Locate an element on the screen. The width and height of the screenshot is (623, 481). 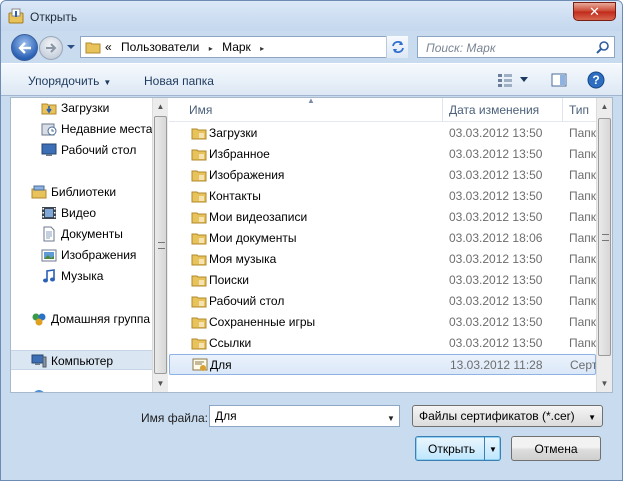
command-bar: Упорядочить ▼ Новая папка ? is located at coordinates (311, 79).